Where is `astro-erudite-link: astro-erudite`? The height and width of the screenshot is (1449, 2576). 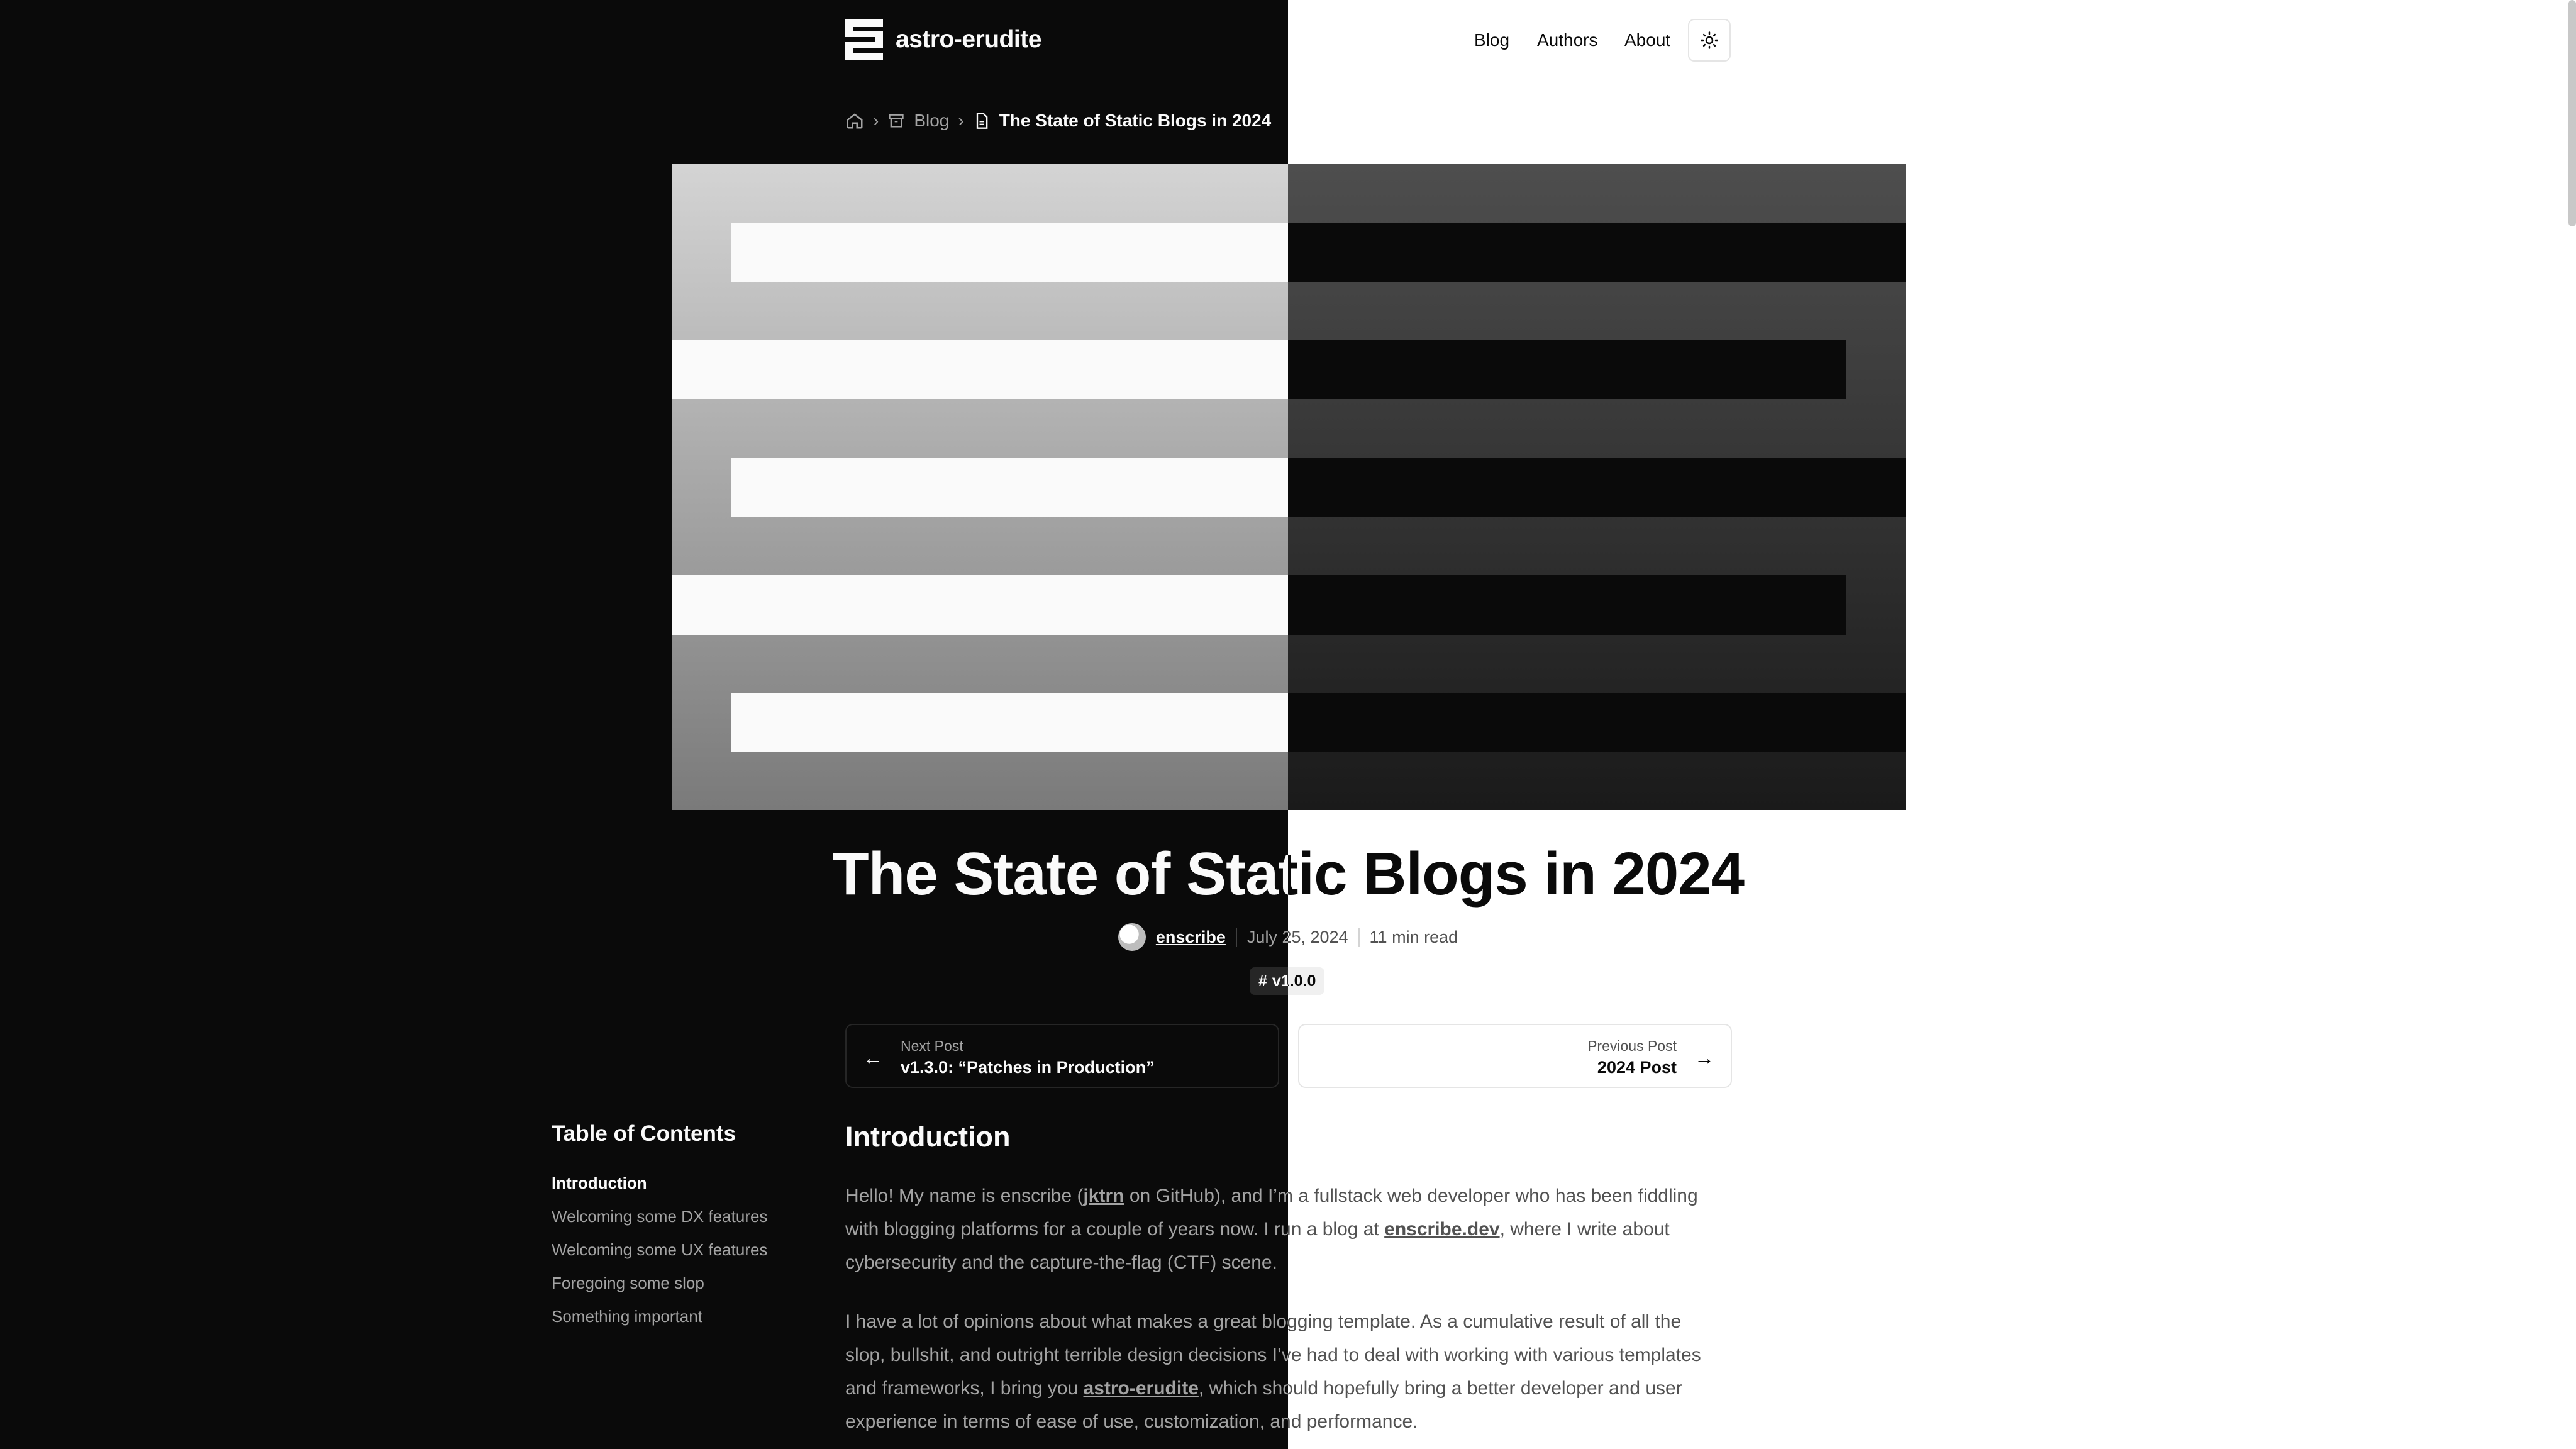
astro-erudite-link: astro-erudite is located at coordinates (1141, 1388).